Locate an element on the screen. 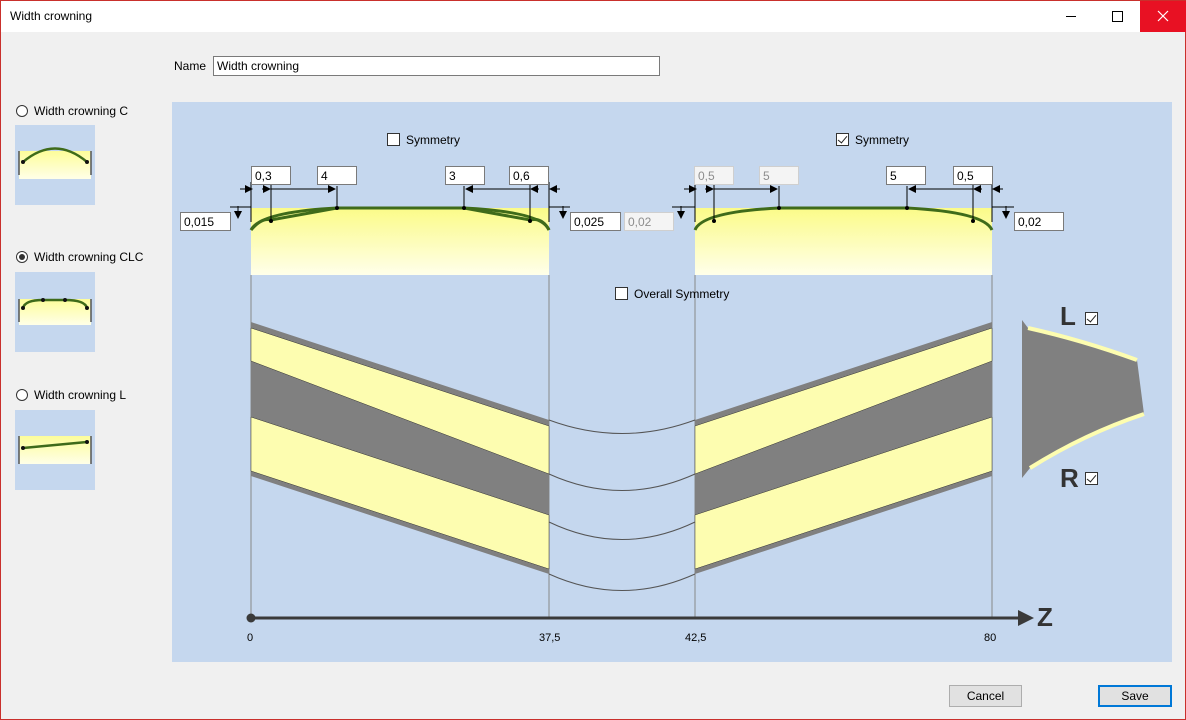 This screenshot has height=720, width=1186. right-sec-left-transition-input is located at coordinates (779, 175).